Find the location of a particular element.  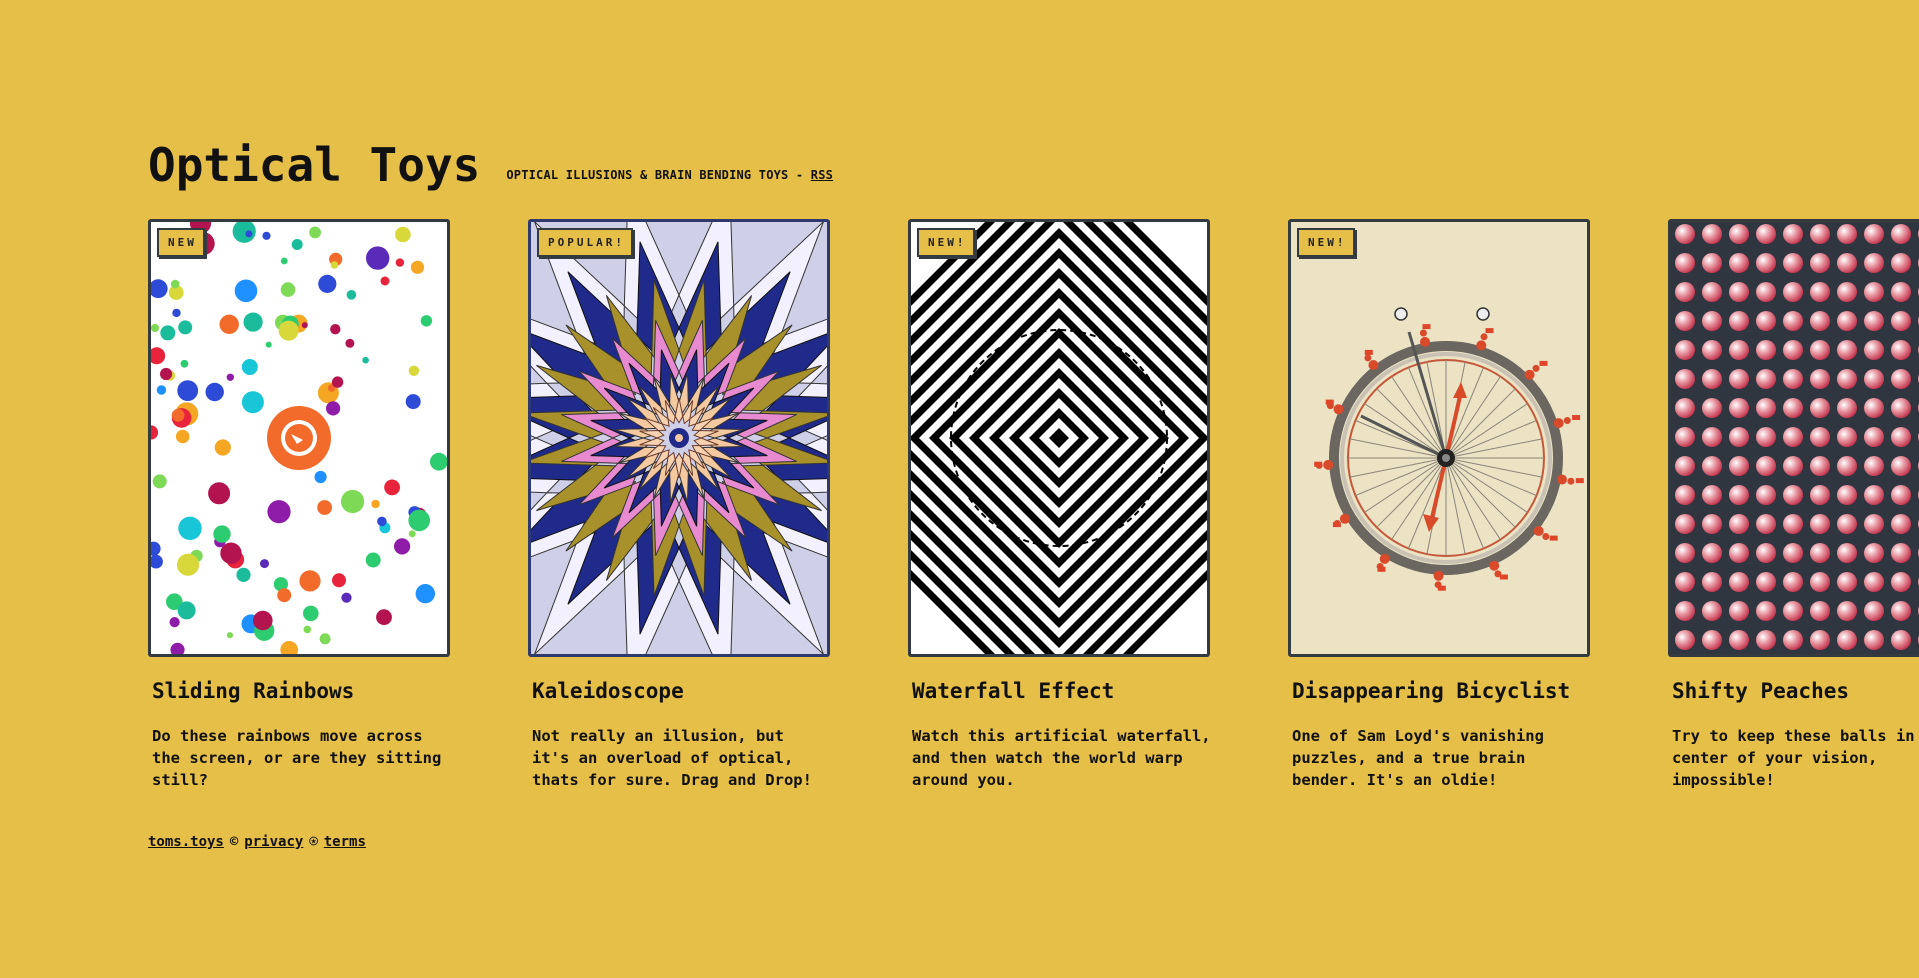

card-title: Kaleidoscope is located at coordinates (682, 691).